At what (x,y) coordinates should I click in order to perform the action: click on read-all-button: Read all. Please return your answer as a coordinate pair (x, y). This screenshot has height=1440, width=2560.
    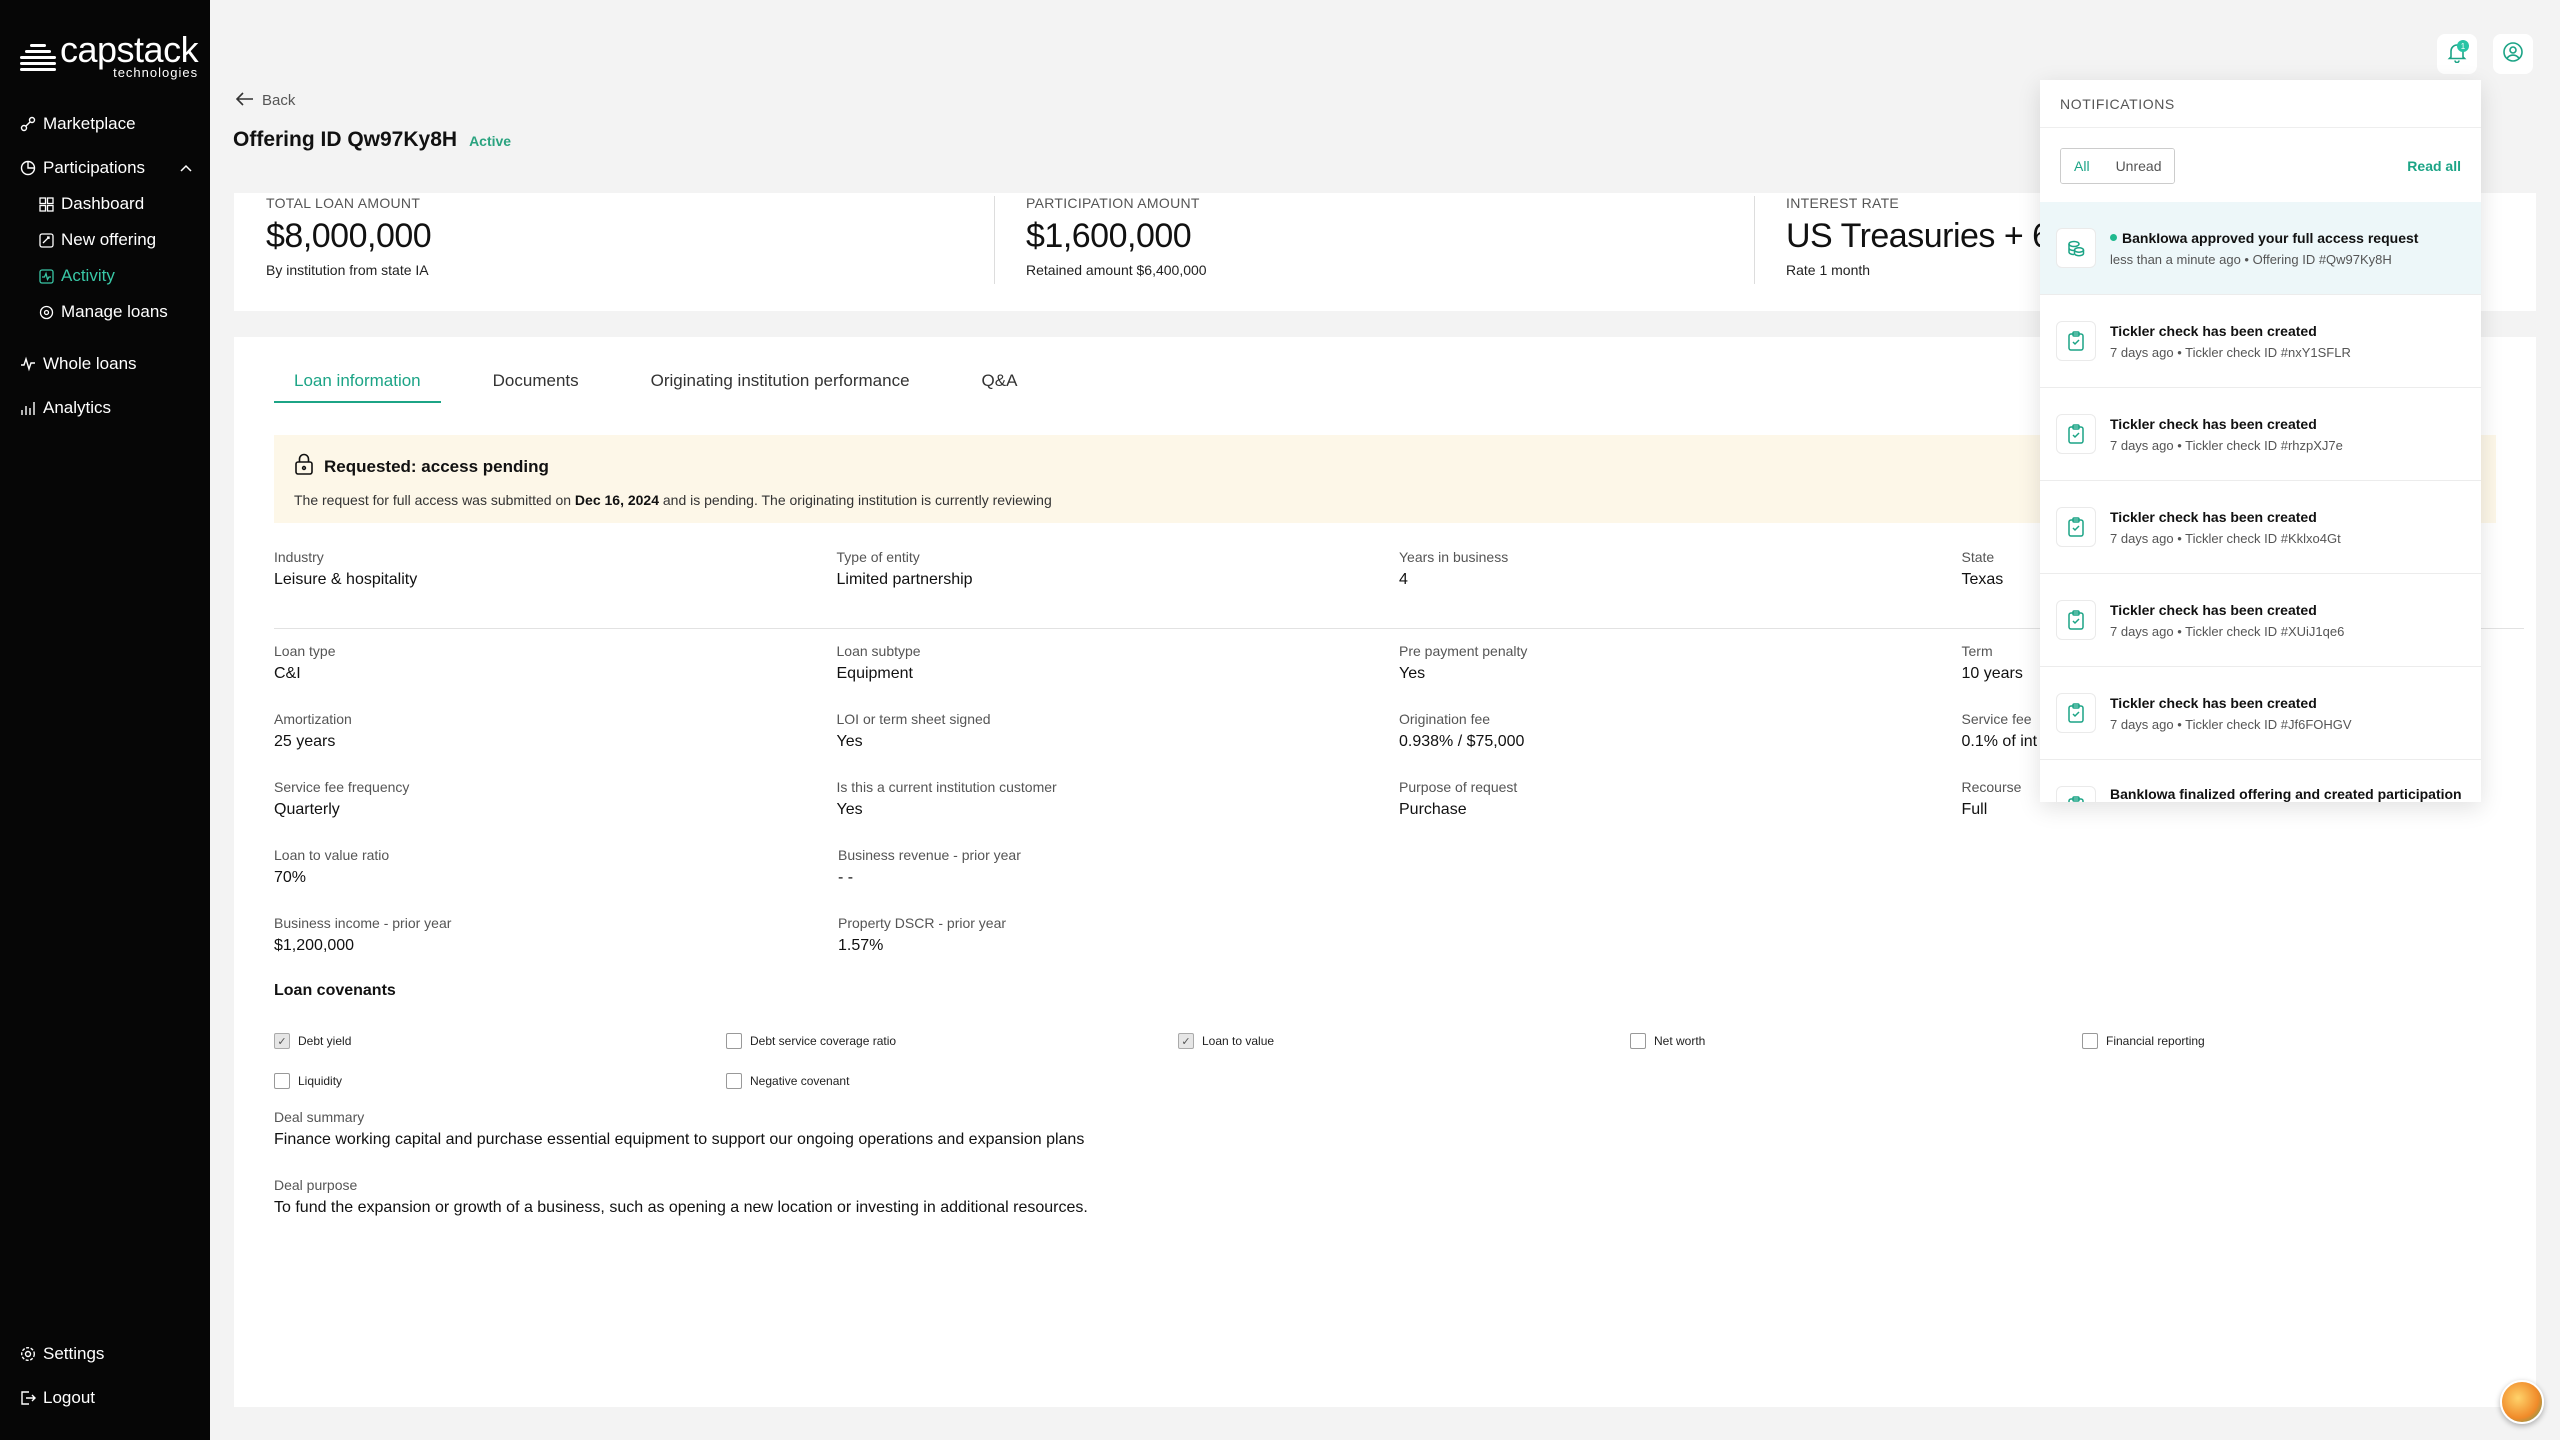
    Looking at the image, I should click on (2434, 166).